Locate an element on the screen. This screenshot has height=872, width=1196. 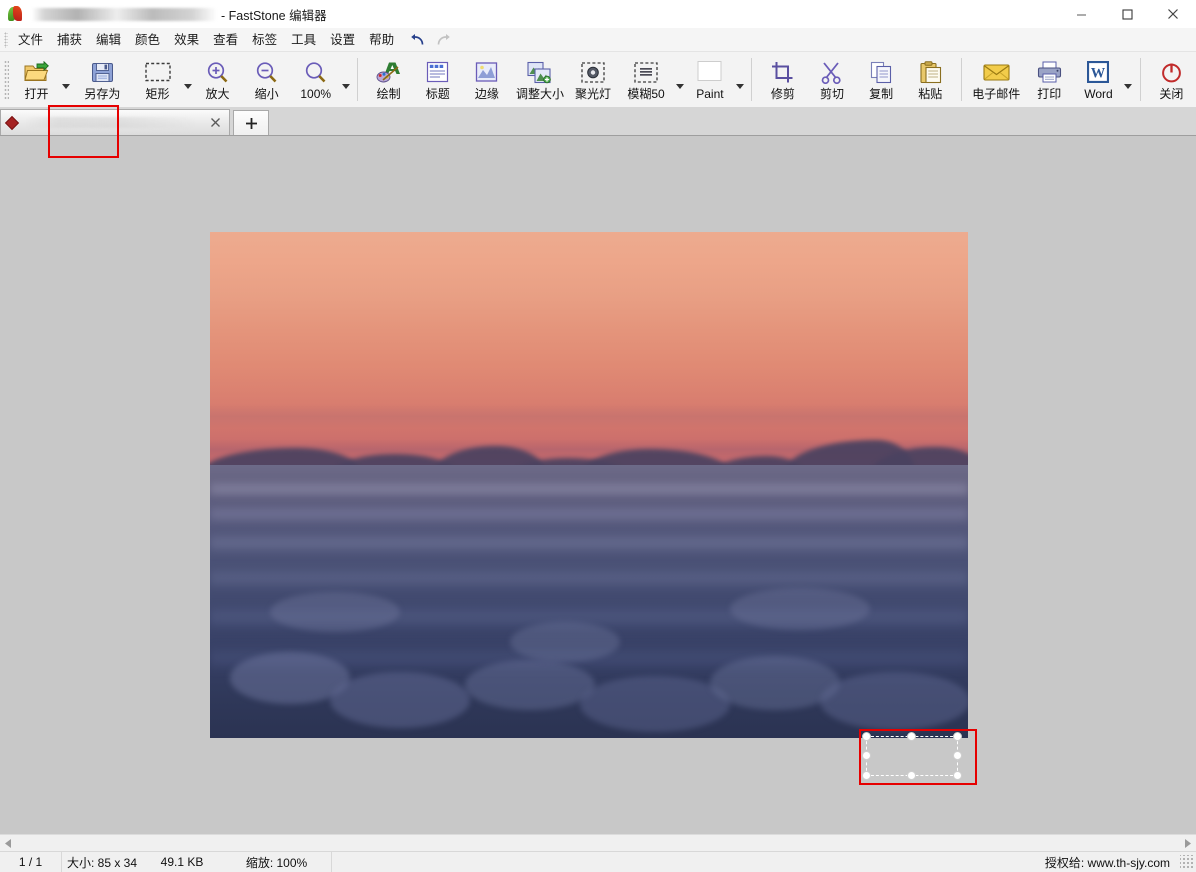
email-button: 电子邮件 is located at coordinates (996, 79).